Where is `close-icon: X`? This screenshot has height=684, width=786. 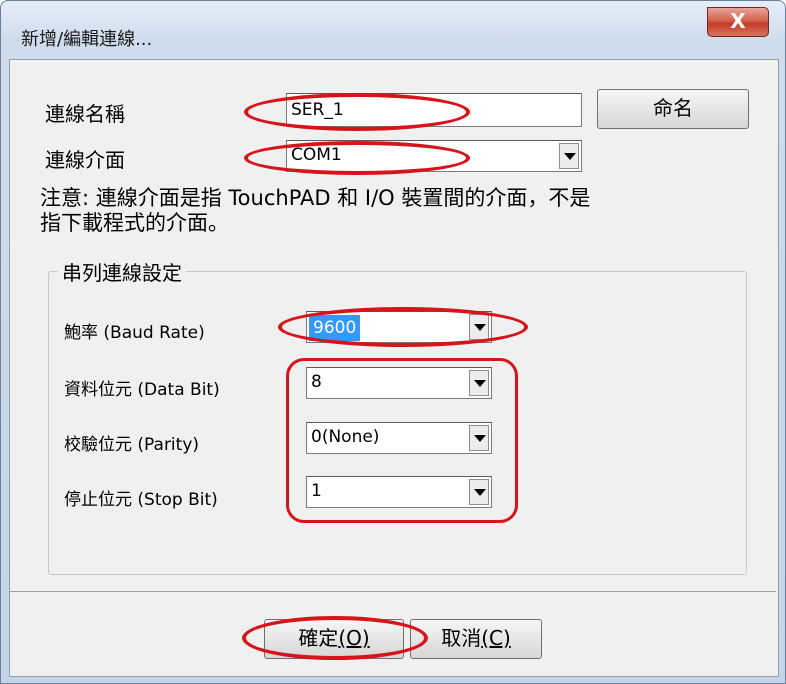
close-icon: X is located at coordinates (738, 21).